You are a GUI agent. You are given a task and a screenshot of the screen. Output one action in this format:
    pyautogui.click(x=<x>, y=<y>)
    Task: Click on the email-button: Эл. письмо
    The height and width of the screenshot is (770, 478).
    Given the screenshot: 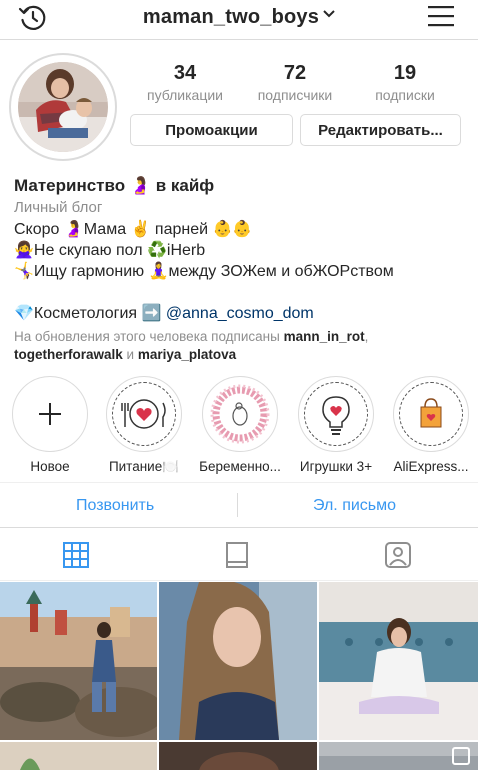 What is the action you would take?
    pyautogui.click(x=354, y=506)
    